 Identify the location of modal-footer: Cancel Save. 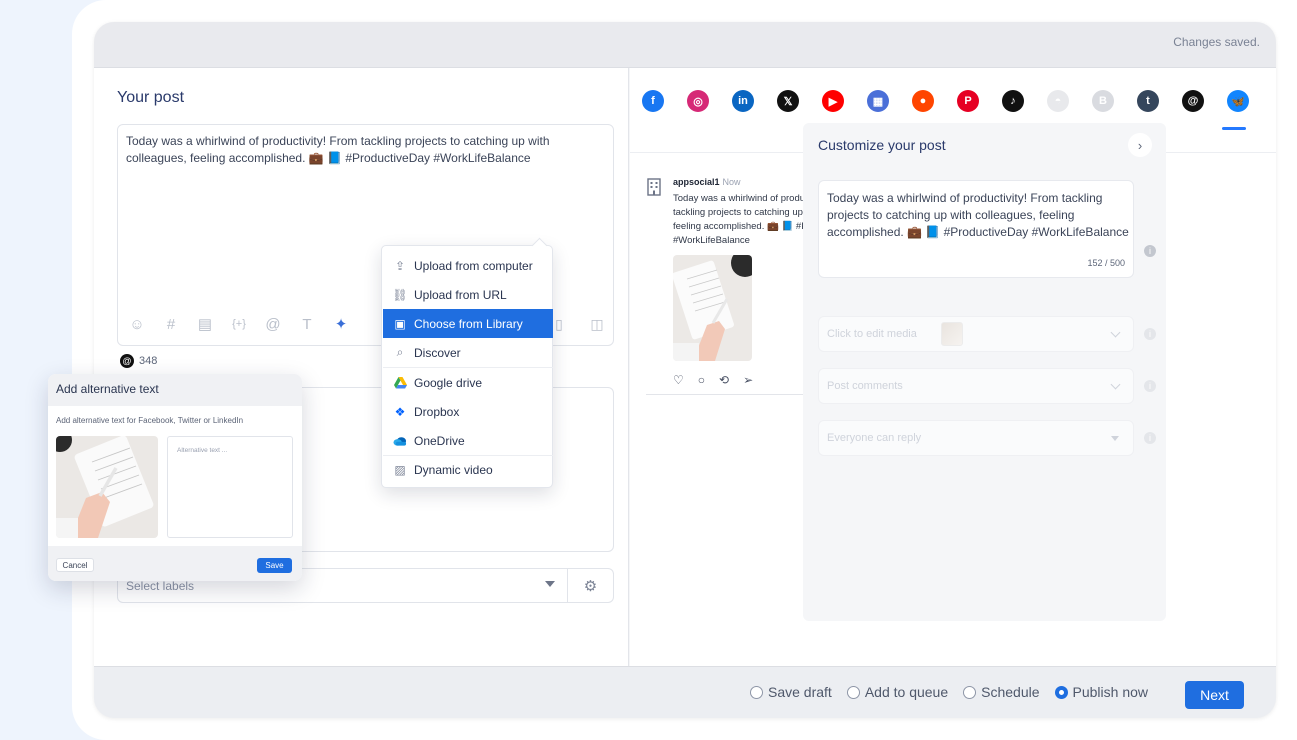
(175, 563).